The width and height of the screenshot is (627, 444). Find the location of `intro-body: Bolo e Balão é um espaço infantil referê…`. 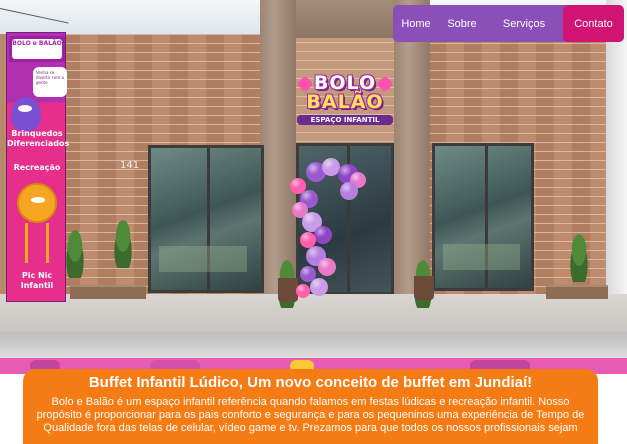

intro-body: Bolo e Balão é um espaço infantil referê… is located at coordinates (310, 415).